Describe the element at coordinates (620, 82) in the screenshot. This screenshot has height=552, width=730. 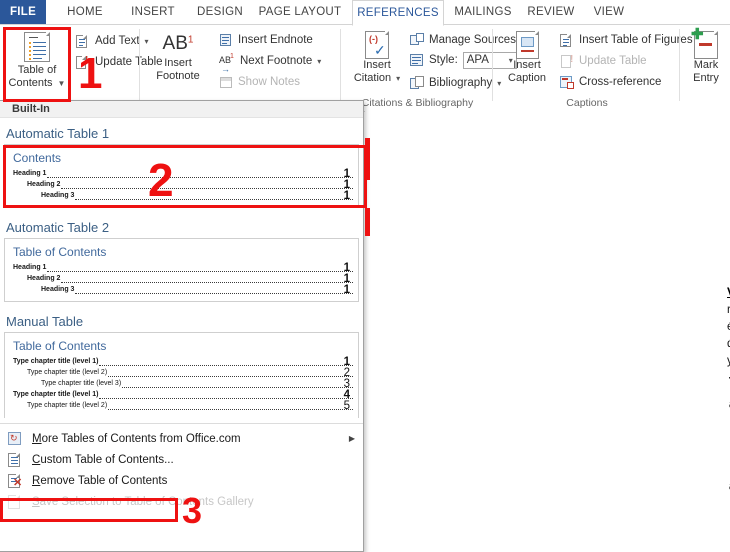
I see `cross-reference-label: Cross-reference` at that location.